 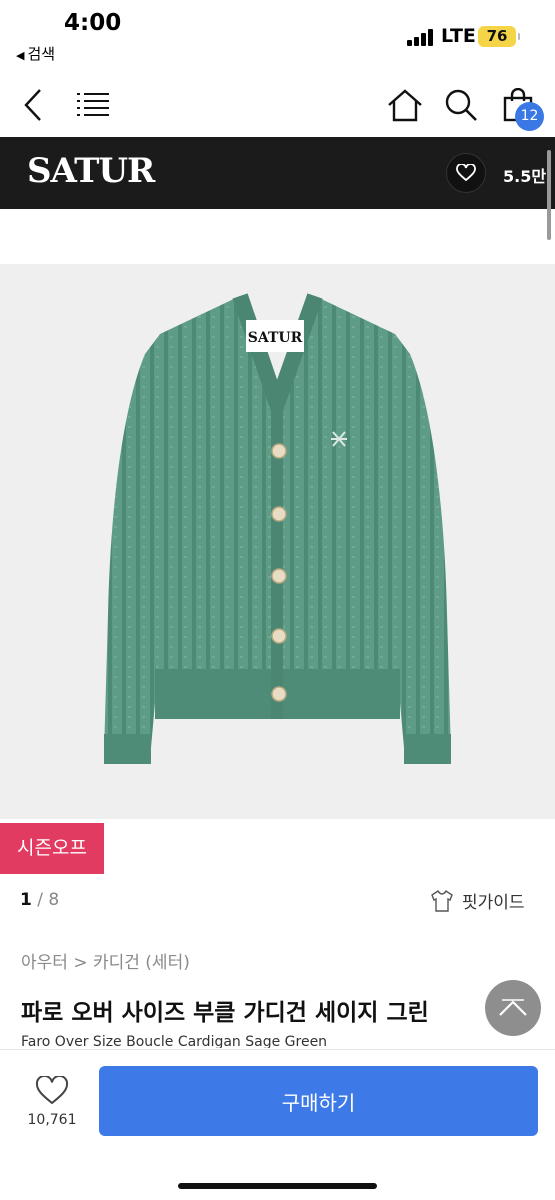 I want to click on season-off-badge: 시즌오프, so click(x=52, y=848).